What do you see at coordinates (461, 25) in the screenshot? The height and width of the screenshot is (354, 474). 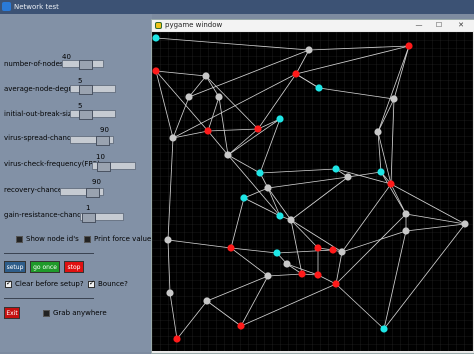 I see `close-icon: ✕` at bounding box center [461, 25].